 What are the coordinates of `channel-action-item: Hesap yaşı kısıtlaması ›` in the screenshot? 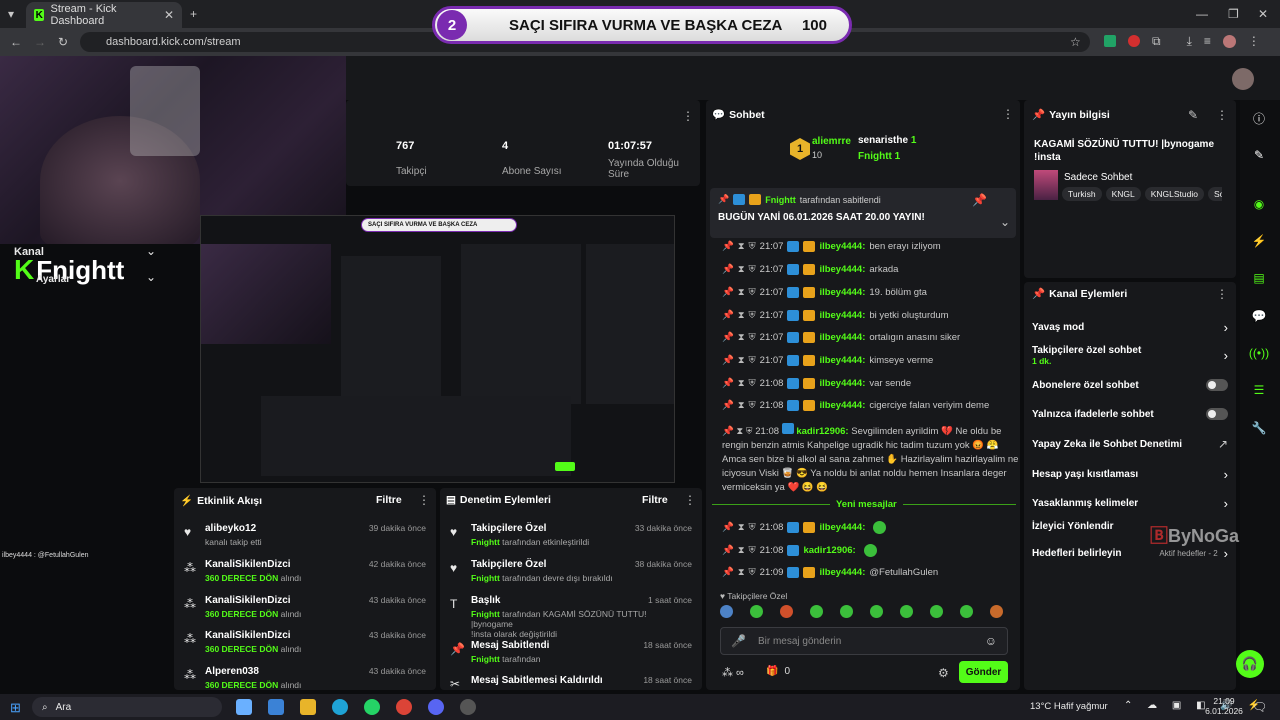 It's located at (1130, 474).